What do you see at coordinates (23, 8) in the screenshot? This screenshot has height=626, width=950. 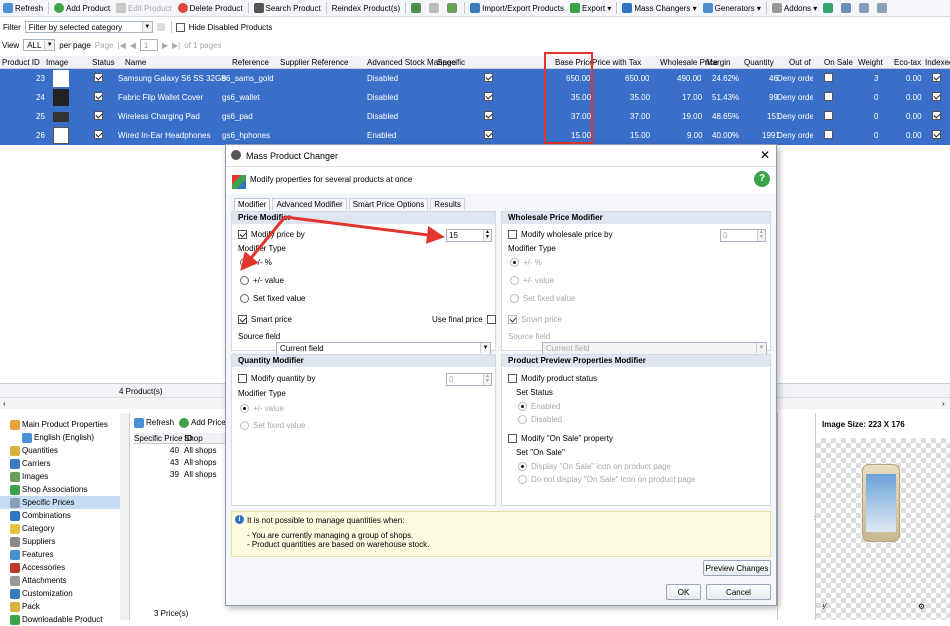 I see `refresh-button: Refresh` at bounding box center [23, 8].